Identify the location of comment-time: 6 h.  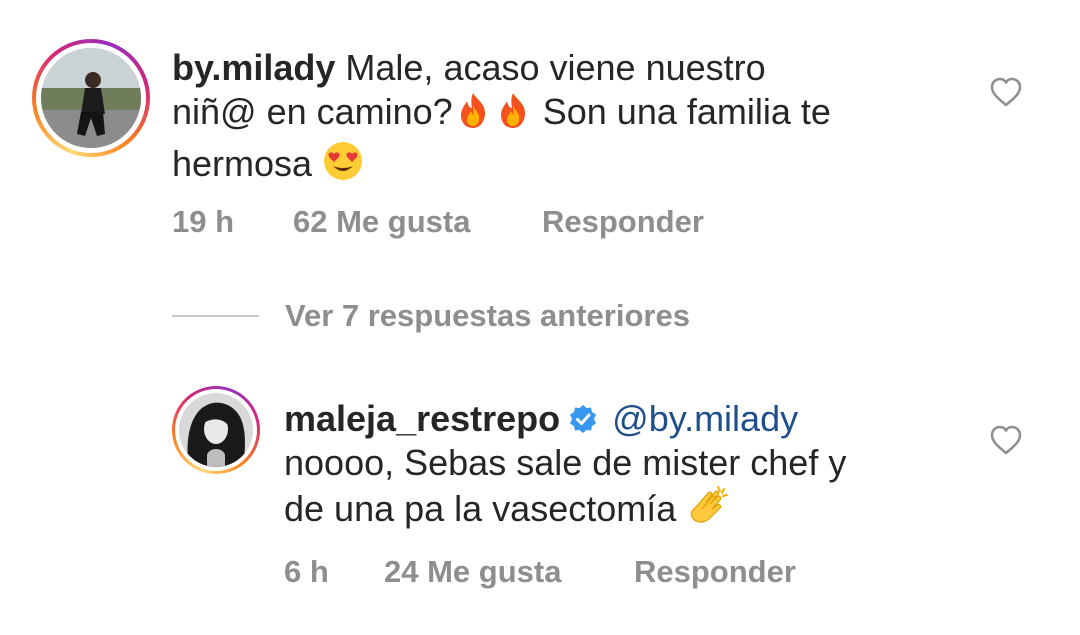
(306, 571).